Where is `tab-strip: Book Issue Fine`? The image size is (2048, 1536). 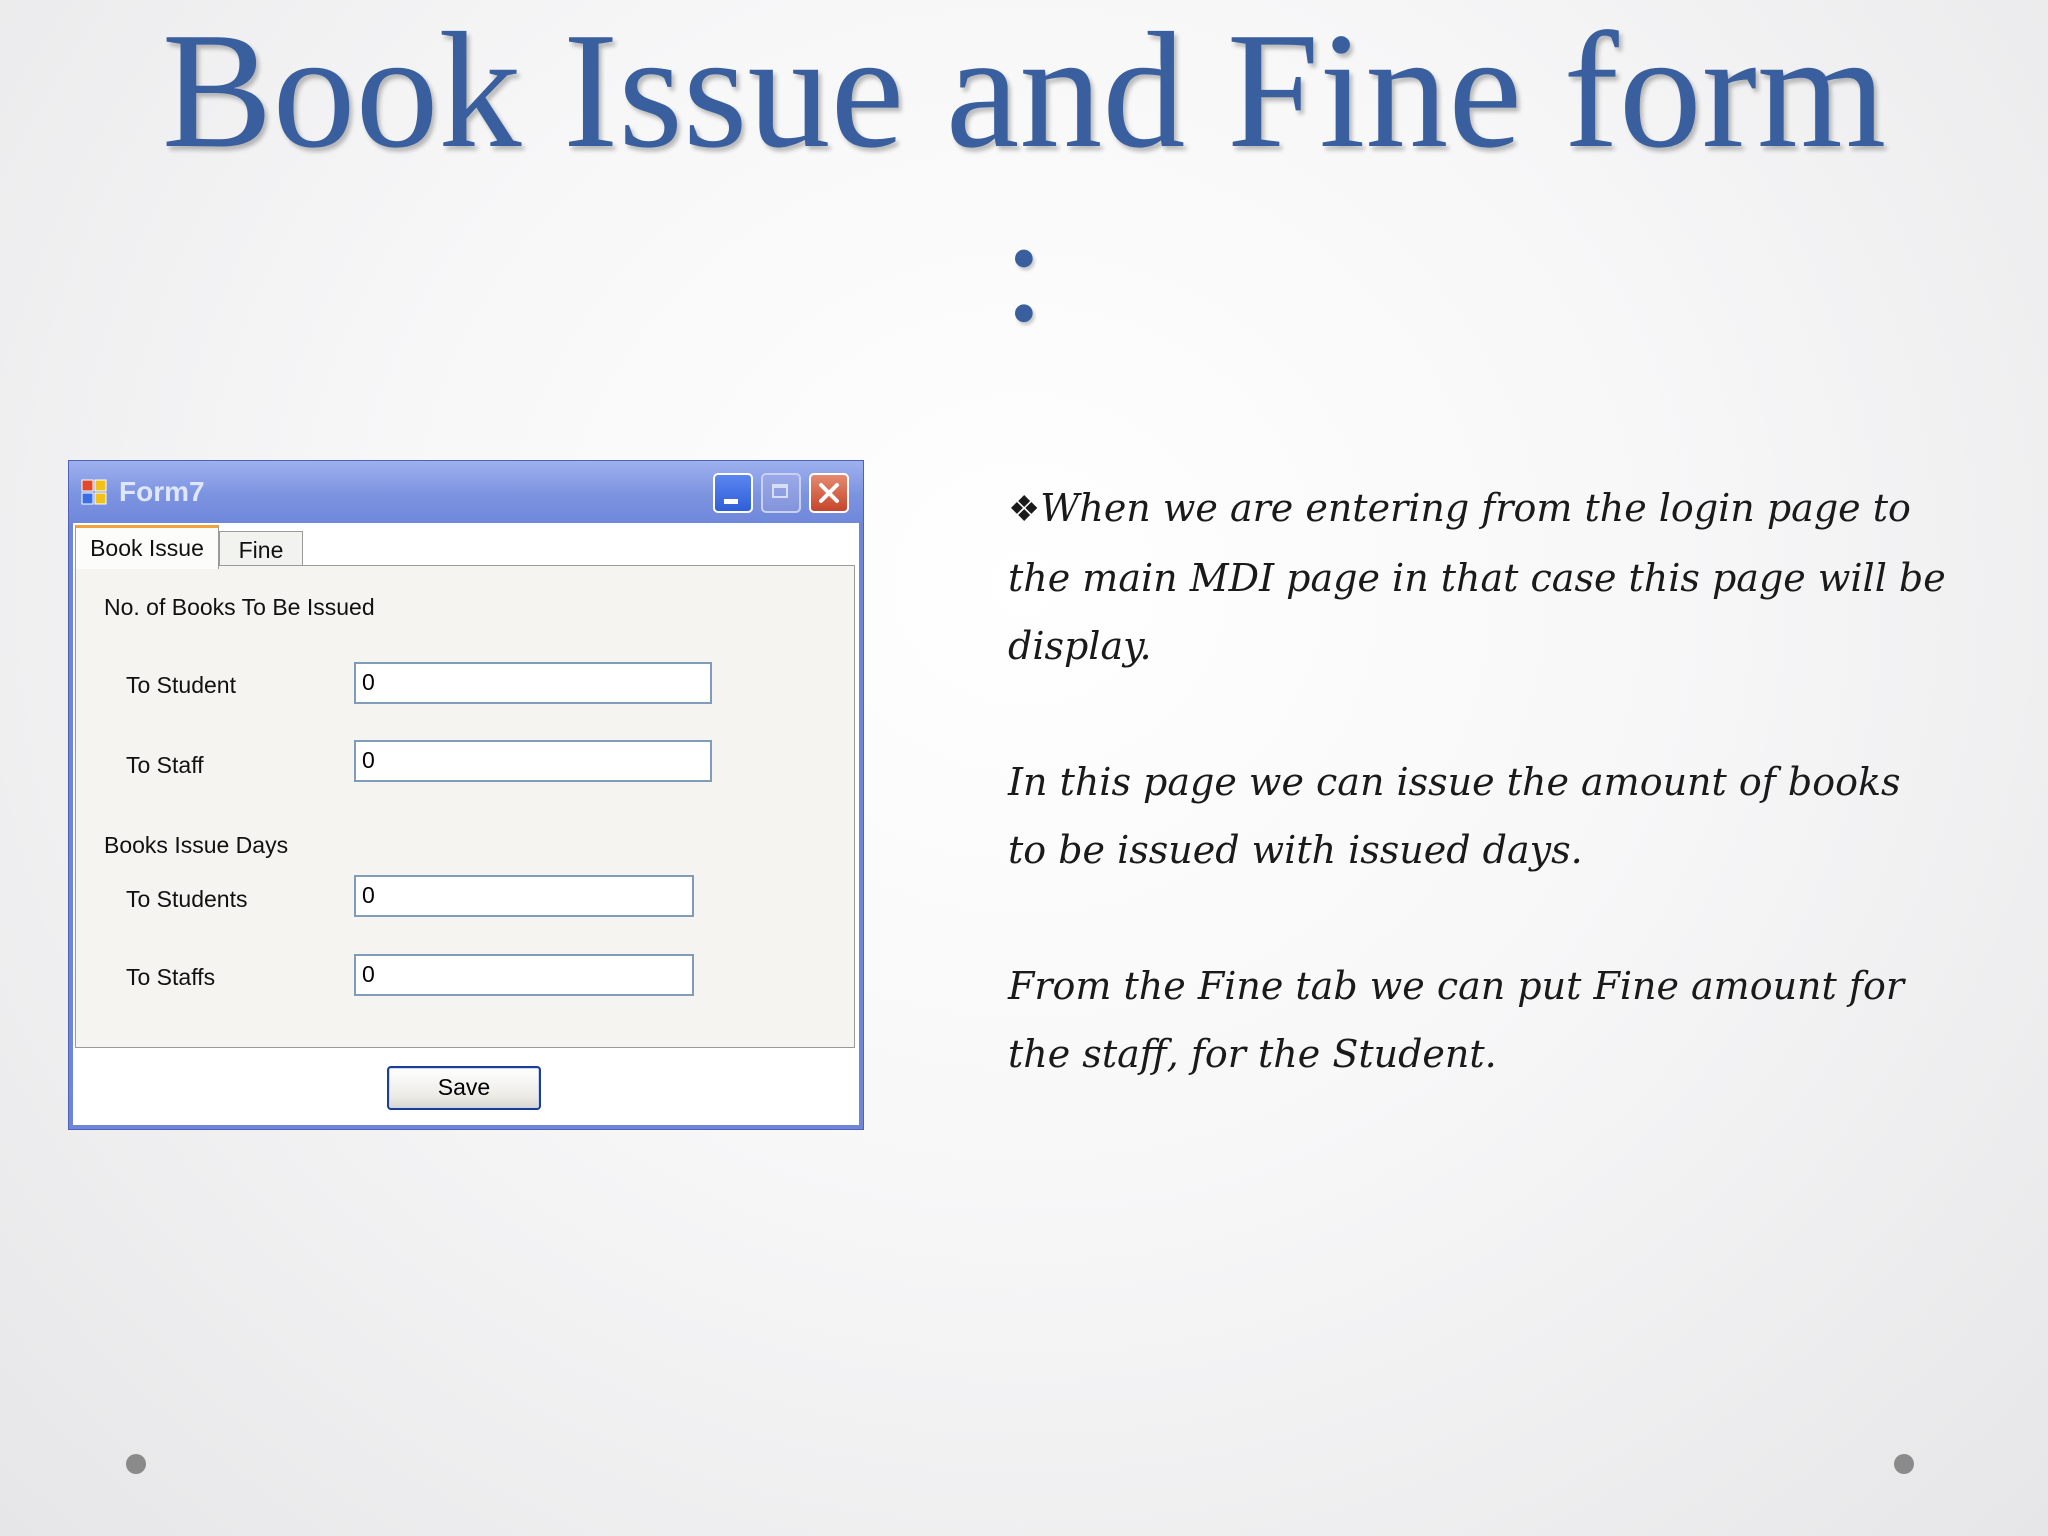 tab-strip: Book Issue Fine is located at coordinates (466, 546).